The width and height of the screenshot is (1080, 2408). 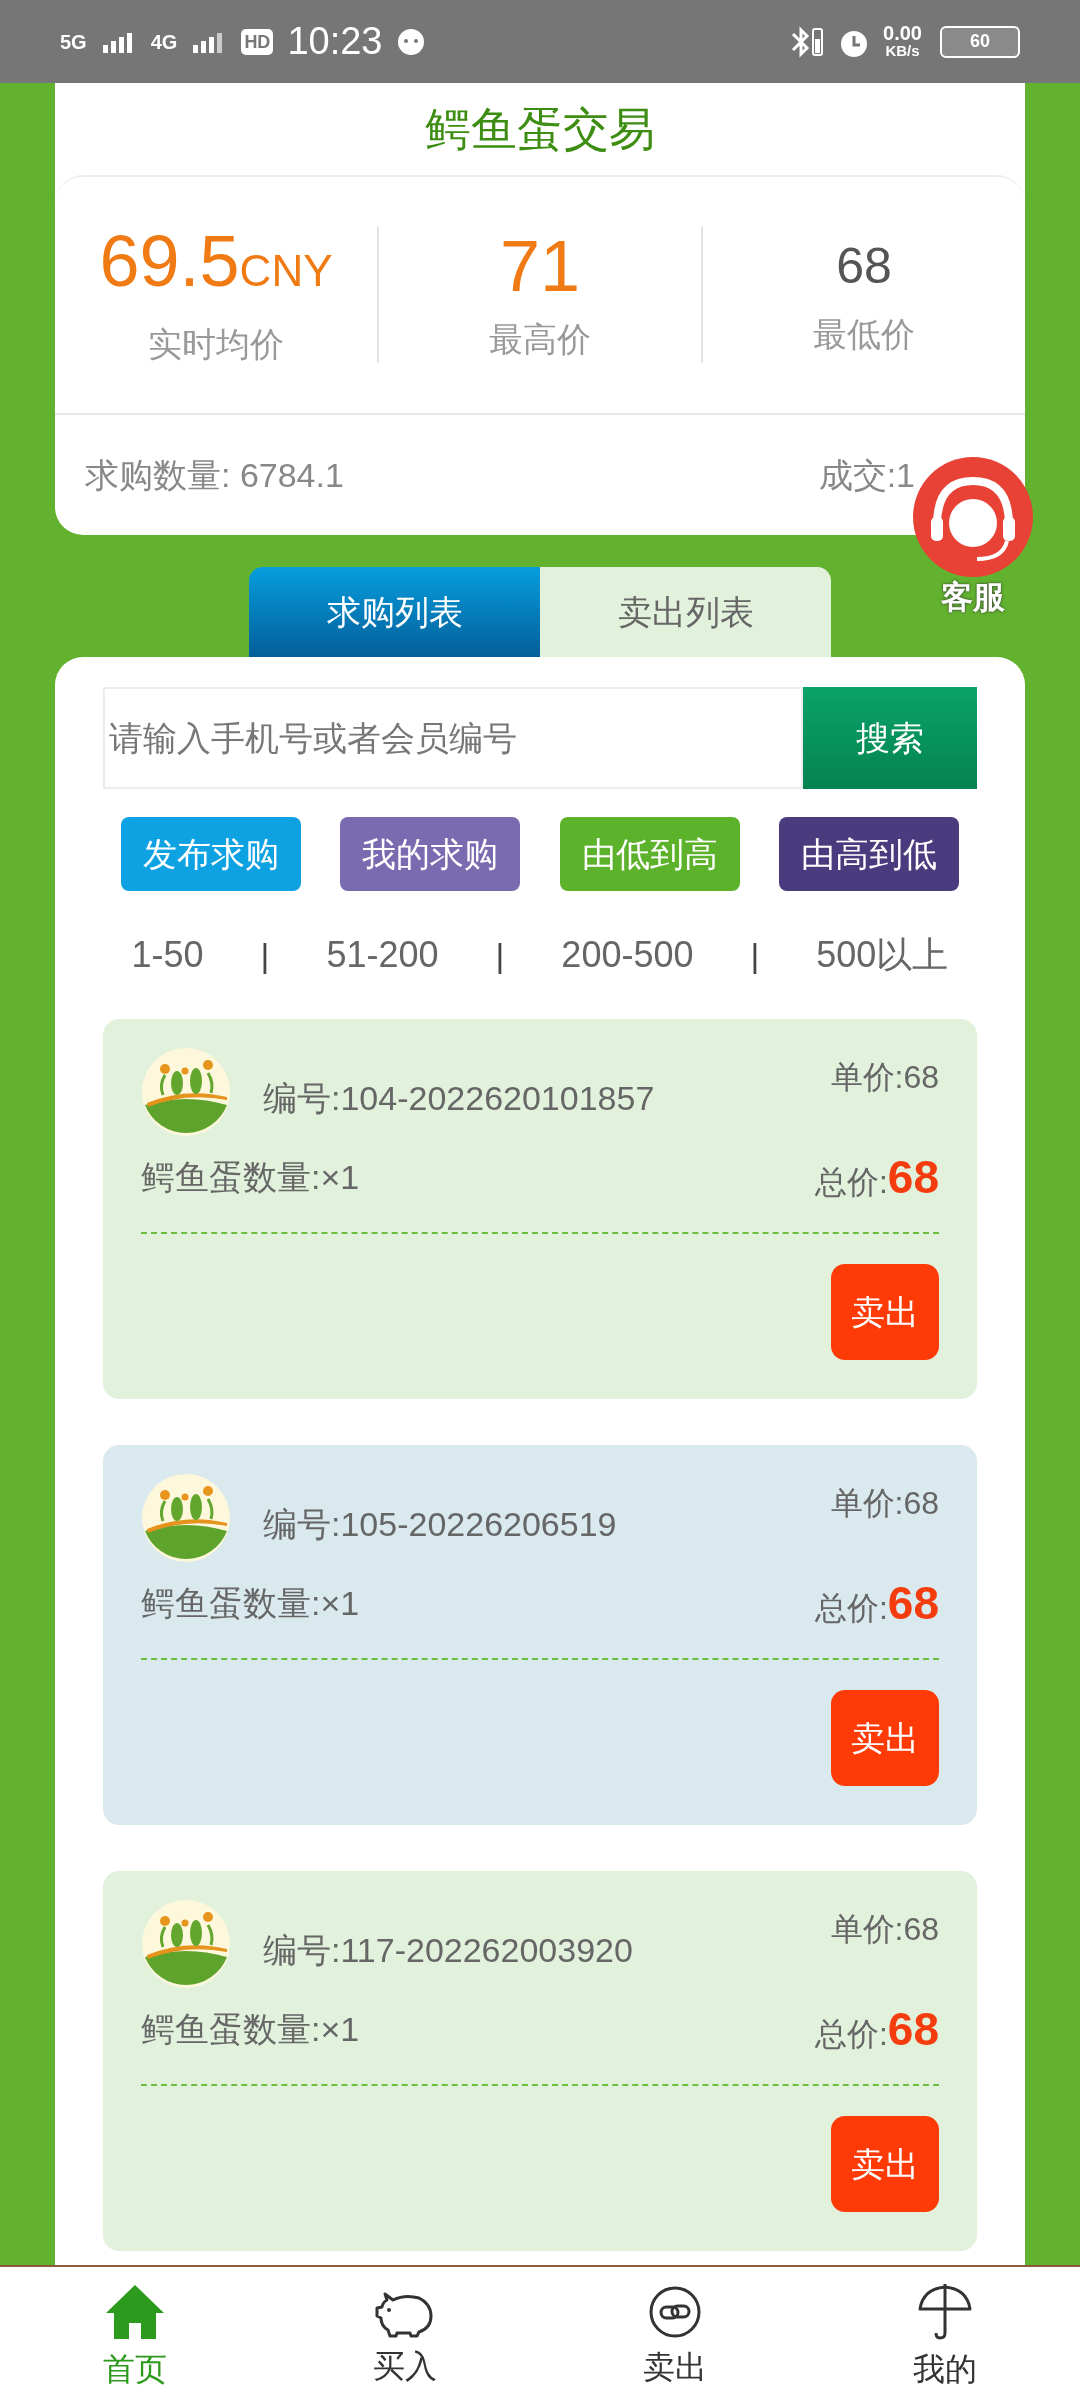 What do you see at coordinates (405, 2337) in the screenshot?
I see `nav-item: 买入` at bounding box center [405, 2337].